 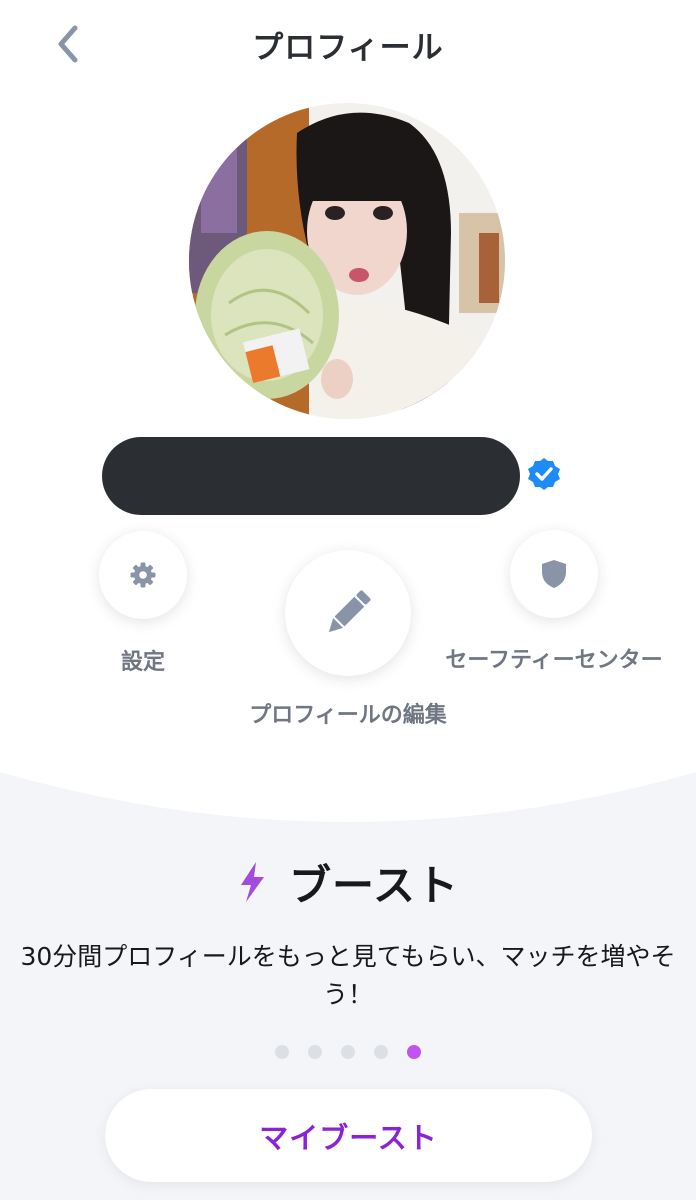 What do you see at coordinates (348, 975) in the screenshot?
I see `boost-description: 30分間プロフィールをもっと見てもらい、マッチを増やそう！` at bounding box center [348, 975].